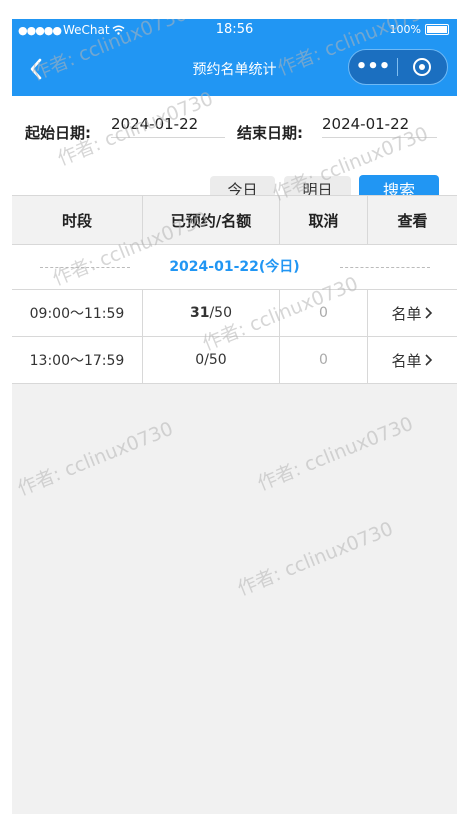 This screenshot has width=459, height=816. Describe the element at coordinates (77, 313) in the screenshot. I see `period-cell: 09:00～11:59` at that location.